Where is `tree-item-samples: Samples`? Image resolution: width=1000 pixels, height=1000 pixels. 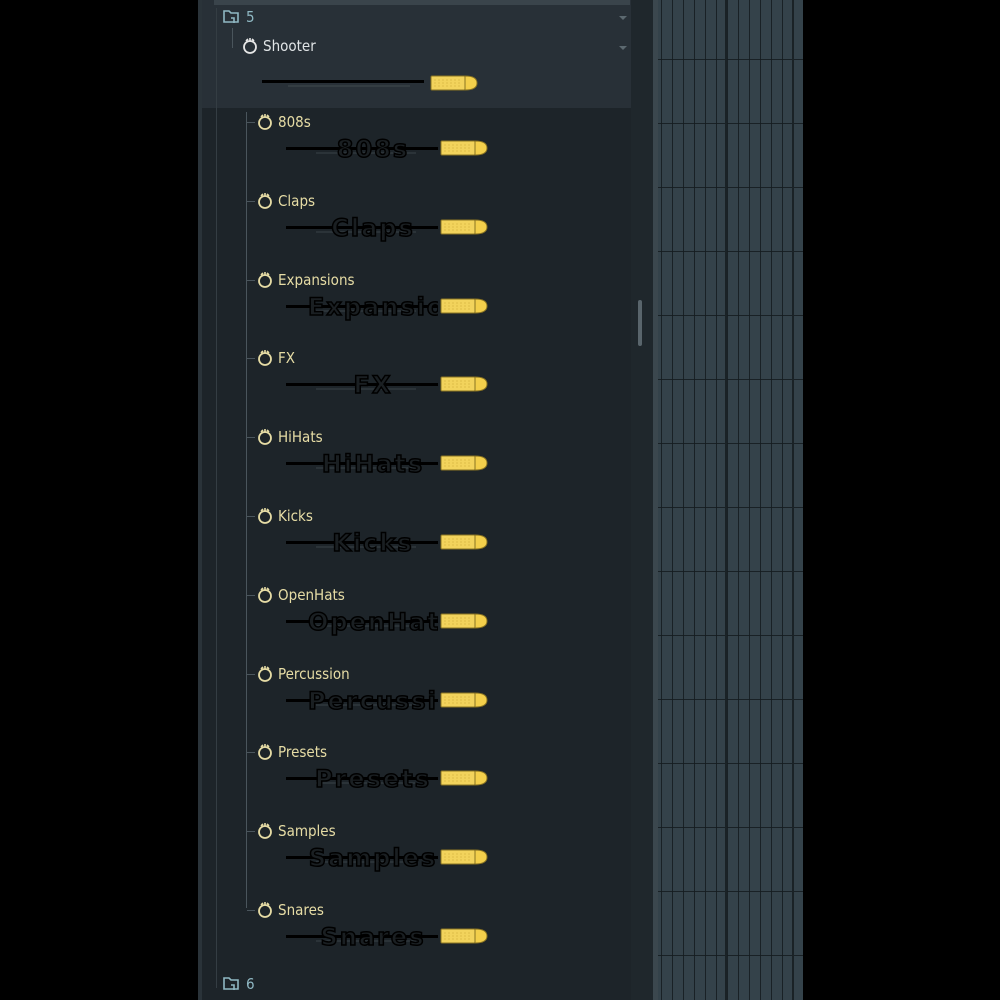 tree-item-samples: Samples is located at coordinates (295, 831).